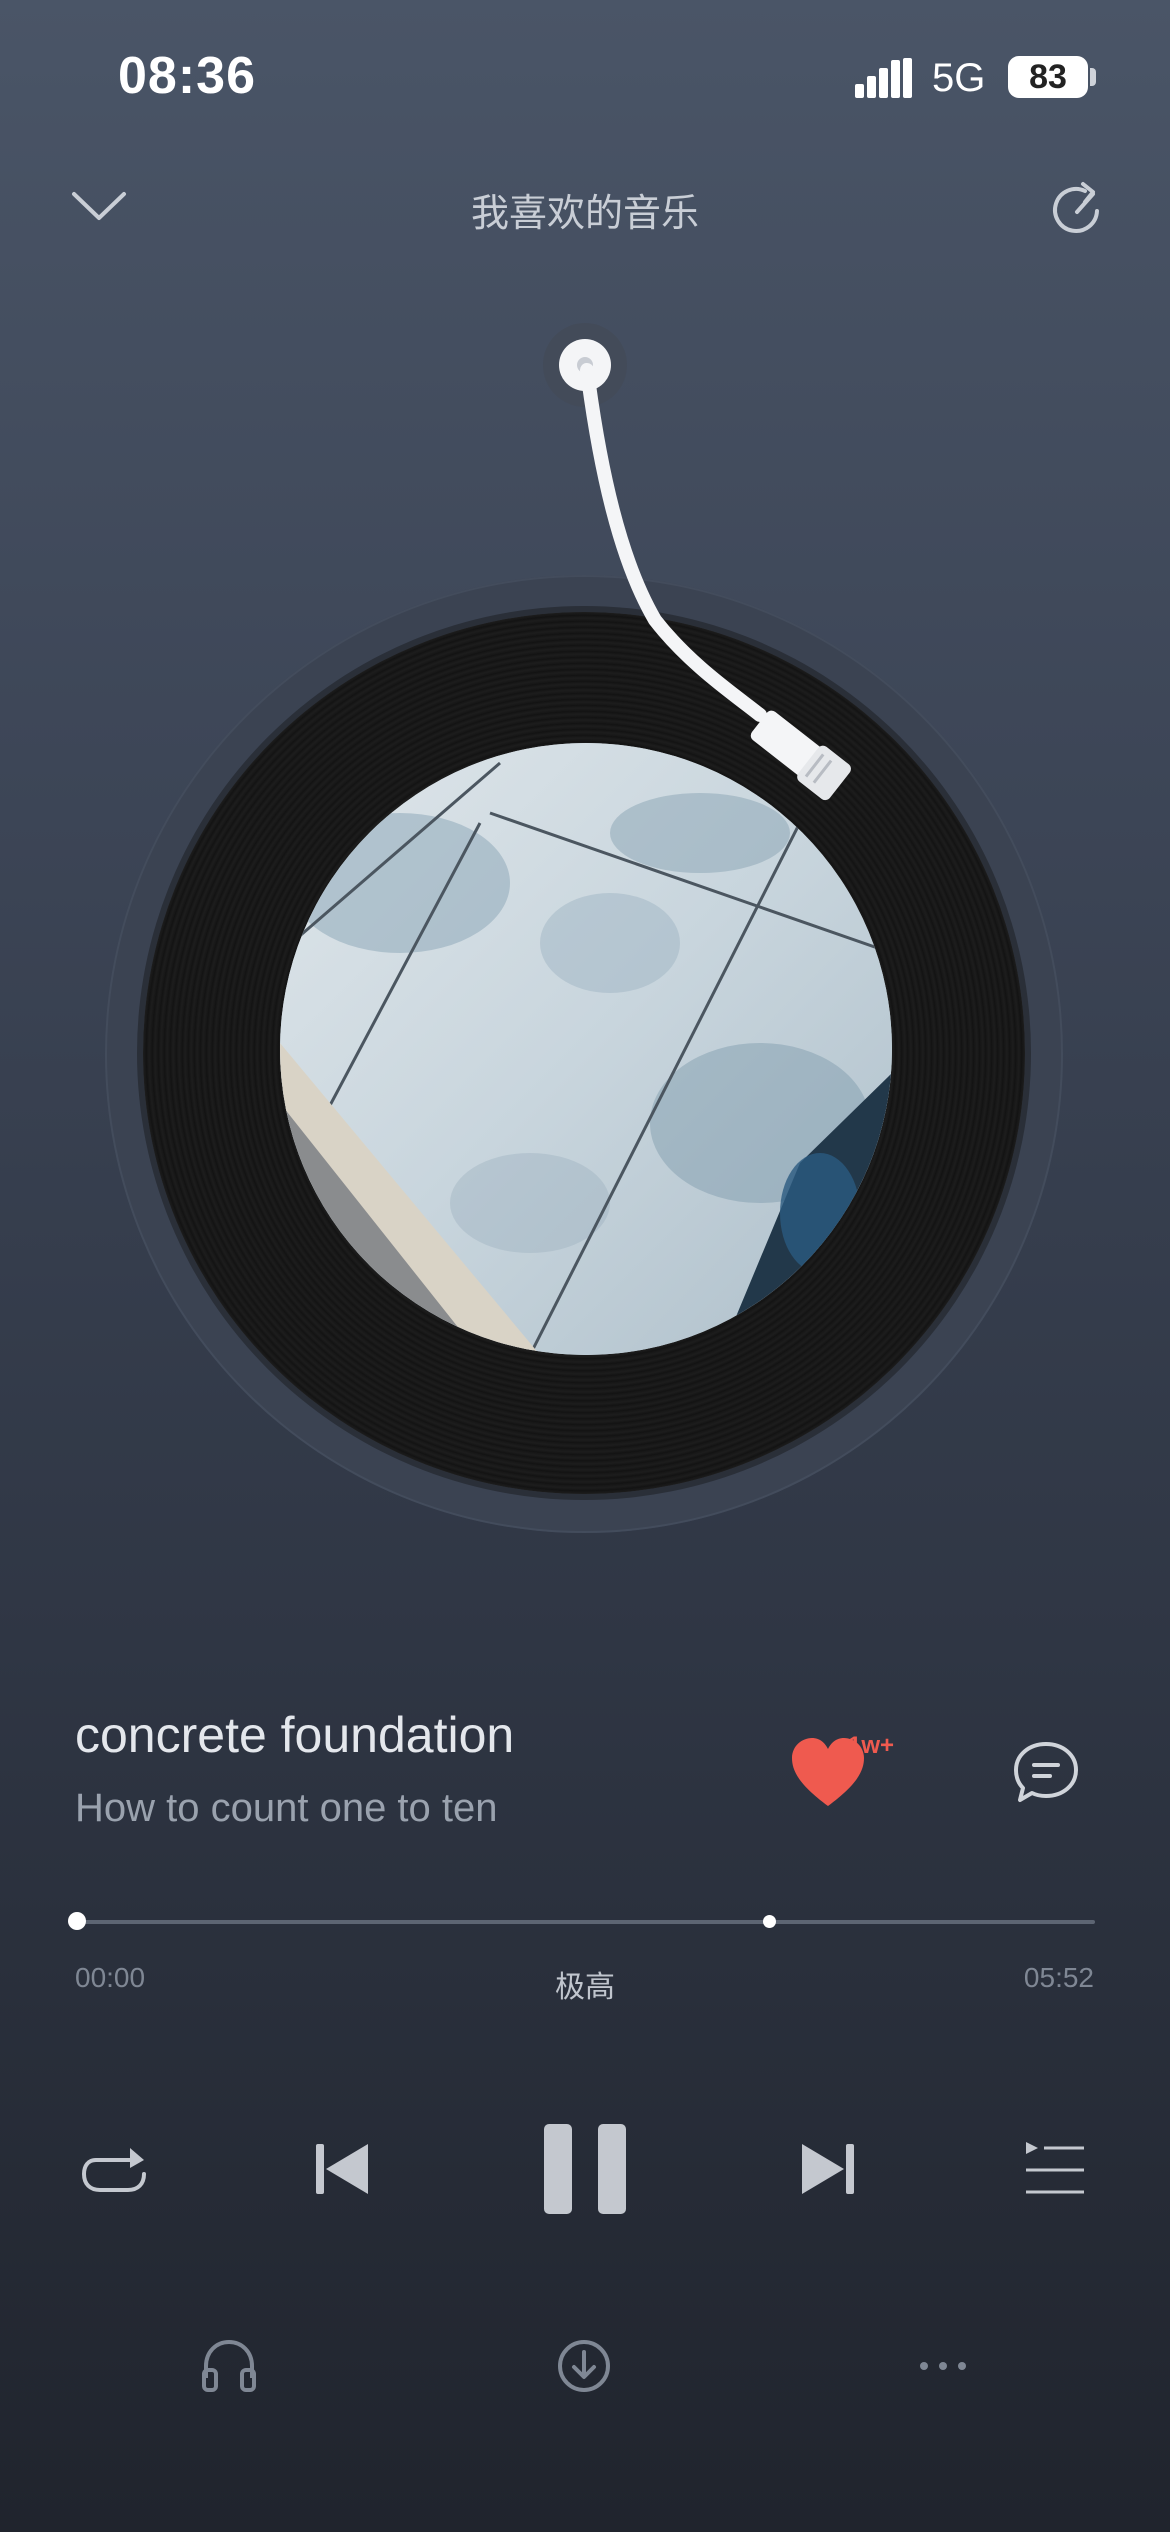 The image size is (1170, 2532). Describe the element at coordinates (584, 214) in the screenshot. I see `playlist-title: 我喜欢的音乐` at that location.